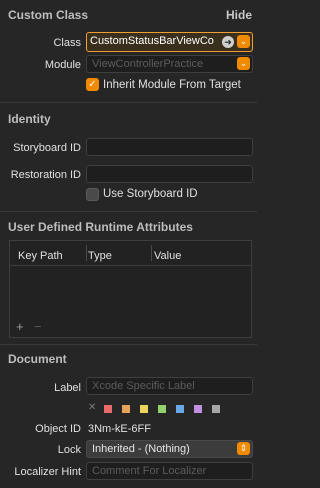 Image resolution: width=320 pixels, height=488 pixels. Describe the element at coordinates (48, 15) in the screenshot. I see `custom-class-title: Custom Class` at that location.